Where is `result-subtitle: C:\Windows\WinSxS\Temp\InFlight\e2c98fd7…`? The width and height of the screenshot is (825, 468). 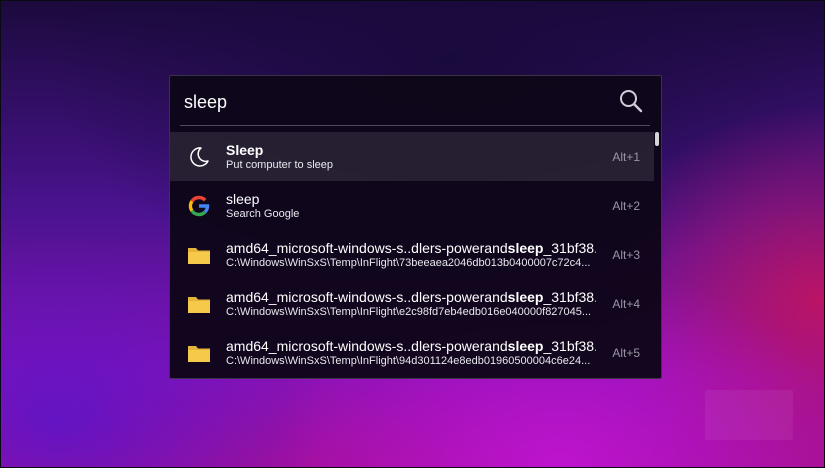 result-subtitle: C:\Windows\WinSxS\Temp\InFlight\e2c98fd7… is located at coordinates (409, 312).